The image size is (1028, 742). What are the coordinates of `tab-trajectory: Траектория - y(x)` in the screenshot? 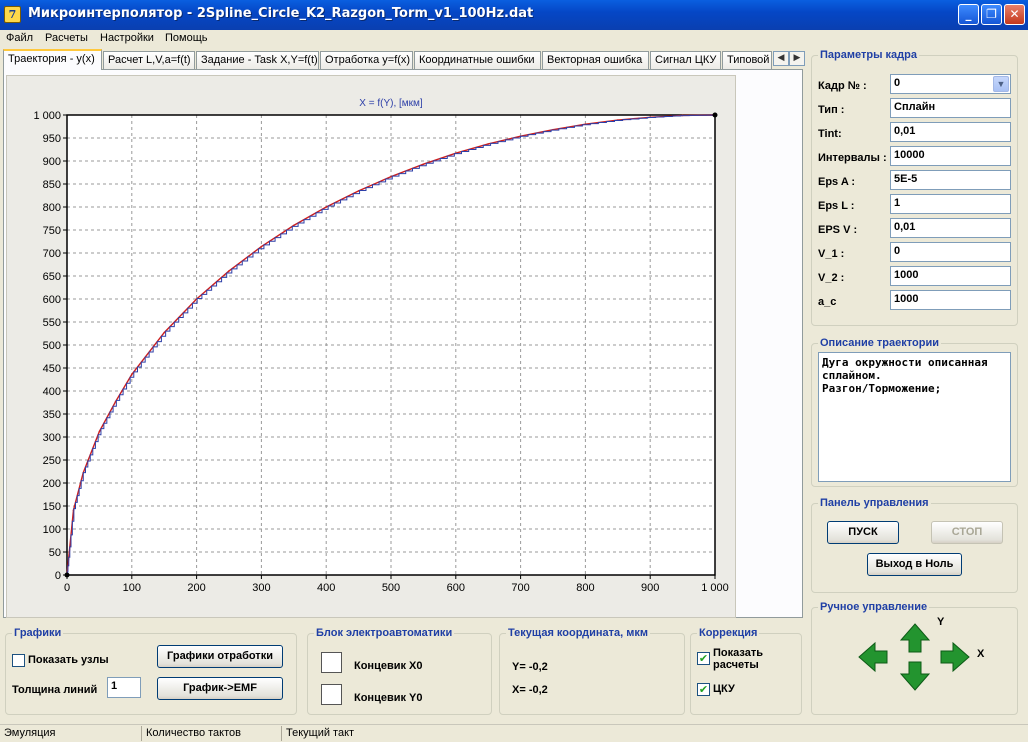 It's located at (52, 59).